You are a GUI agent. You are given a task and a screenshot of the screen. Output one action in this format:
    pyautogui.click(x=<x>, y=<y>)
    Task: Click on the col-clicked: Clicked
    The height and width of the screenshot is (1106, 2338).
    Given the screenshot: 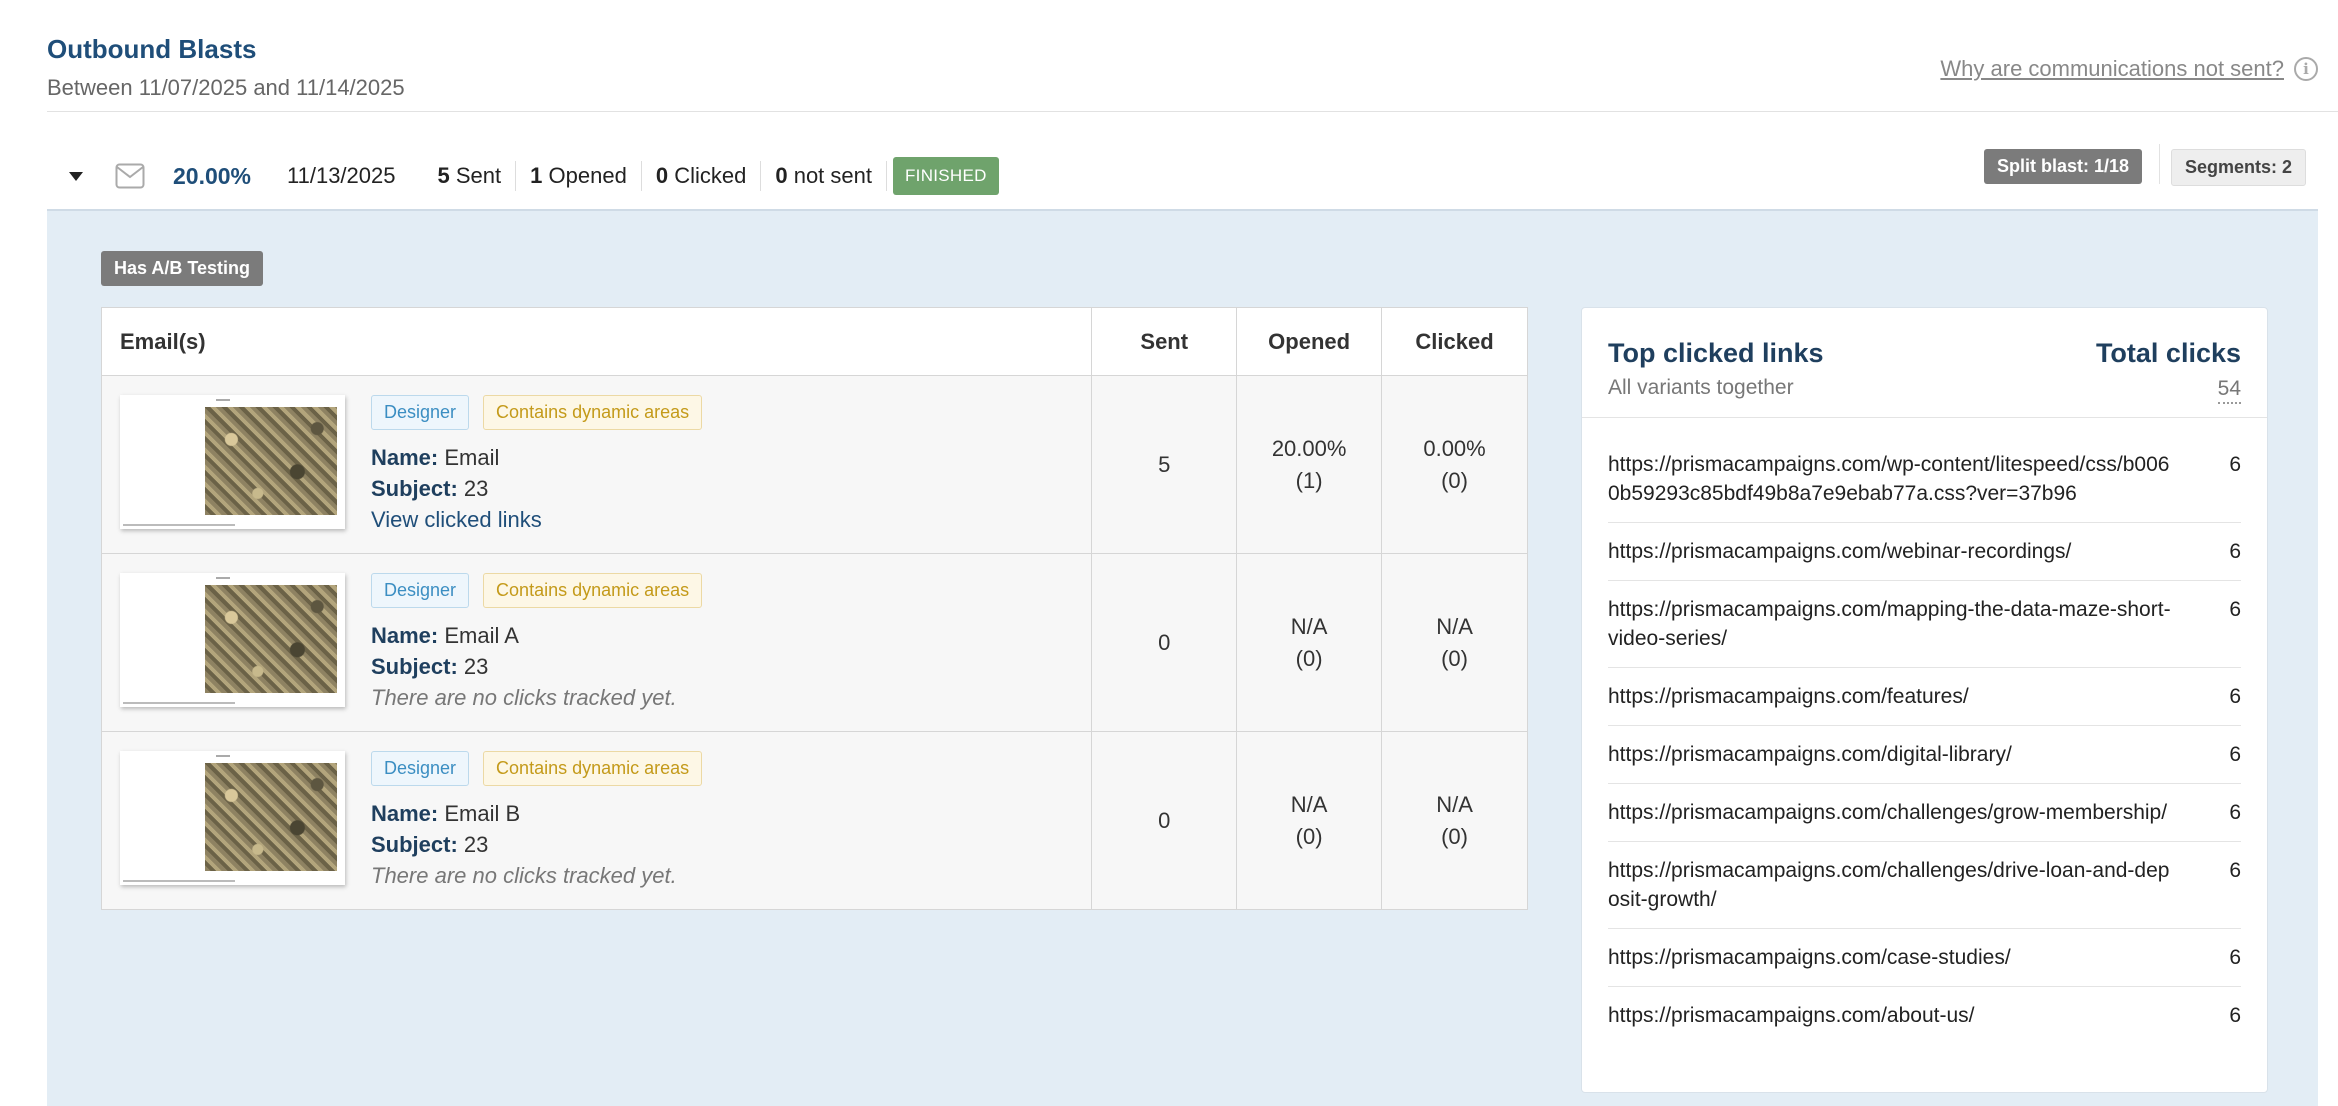 What is the action you would take?
    pyautogui.click(x=1454, y=341)
    